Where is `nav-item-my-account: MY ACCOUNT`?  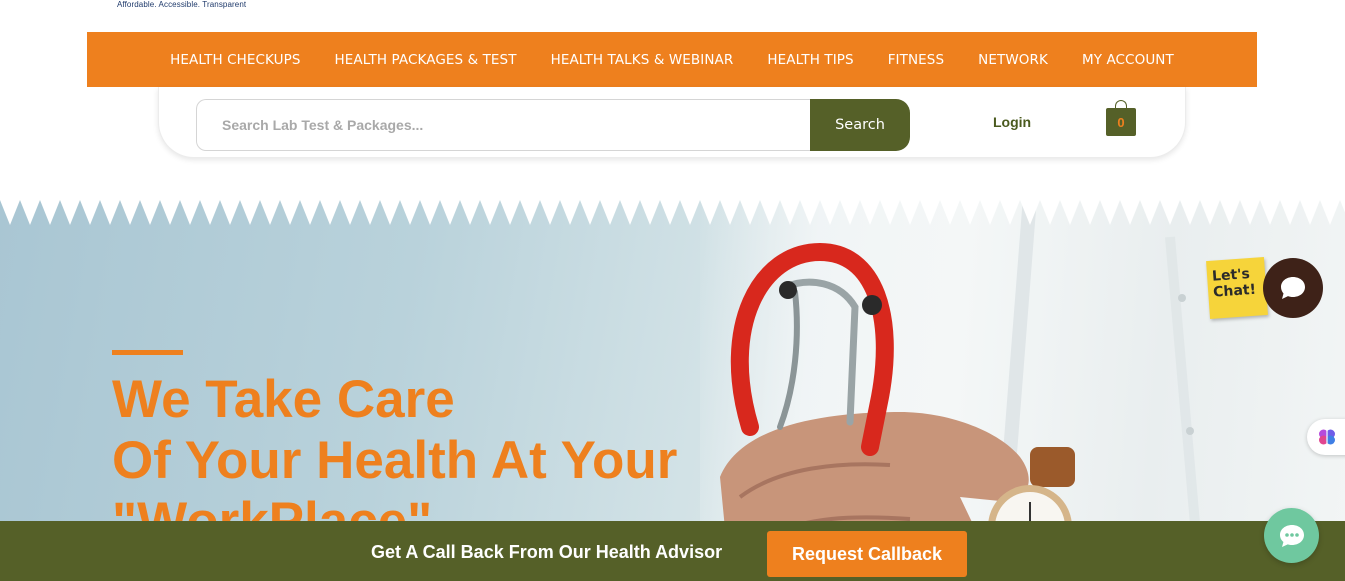
nav-item-my-account: MY ACCOUNT is located at coordinates (1128, 60).